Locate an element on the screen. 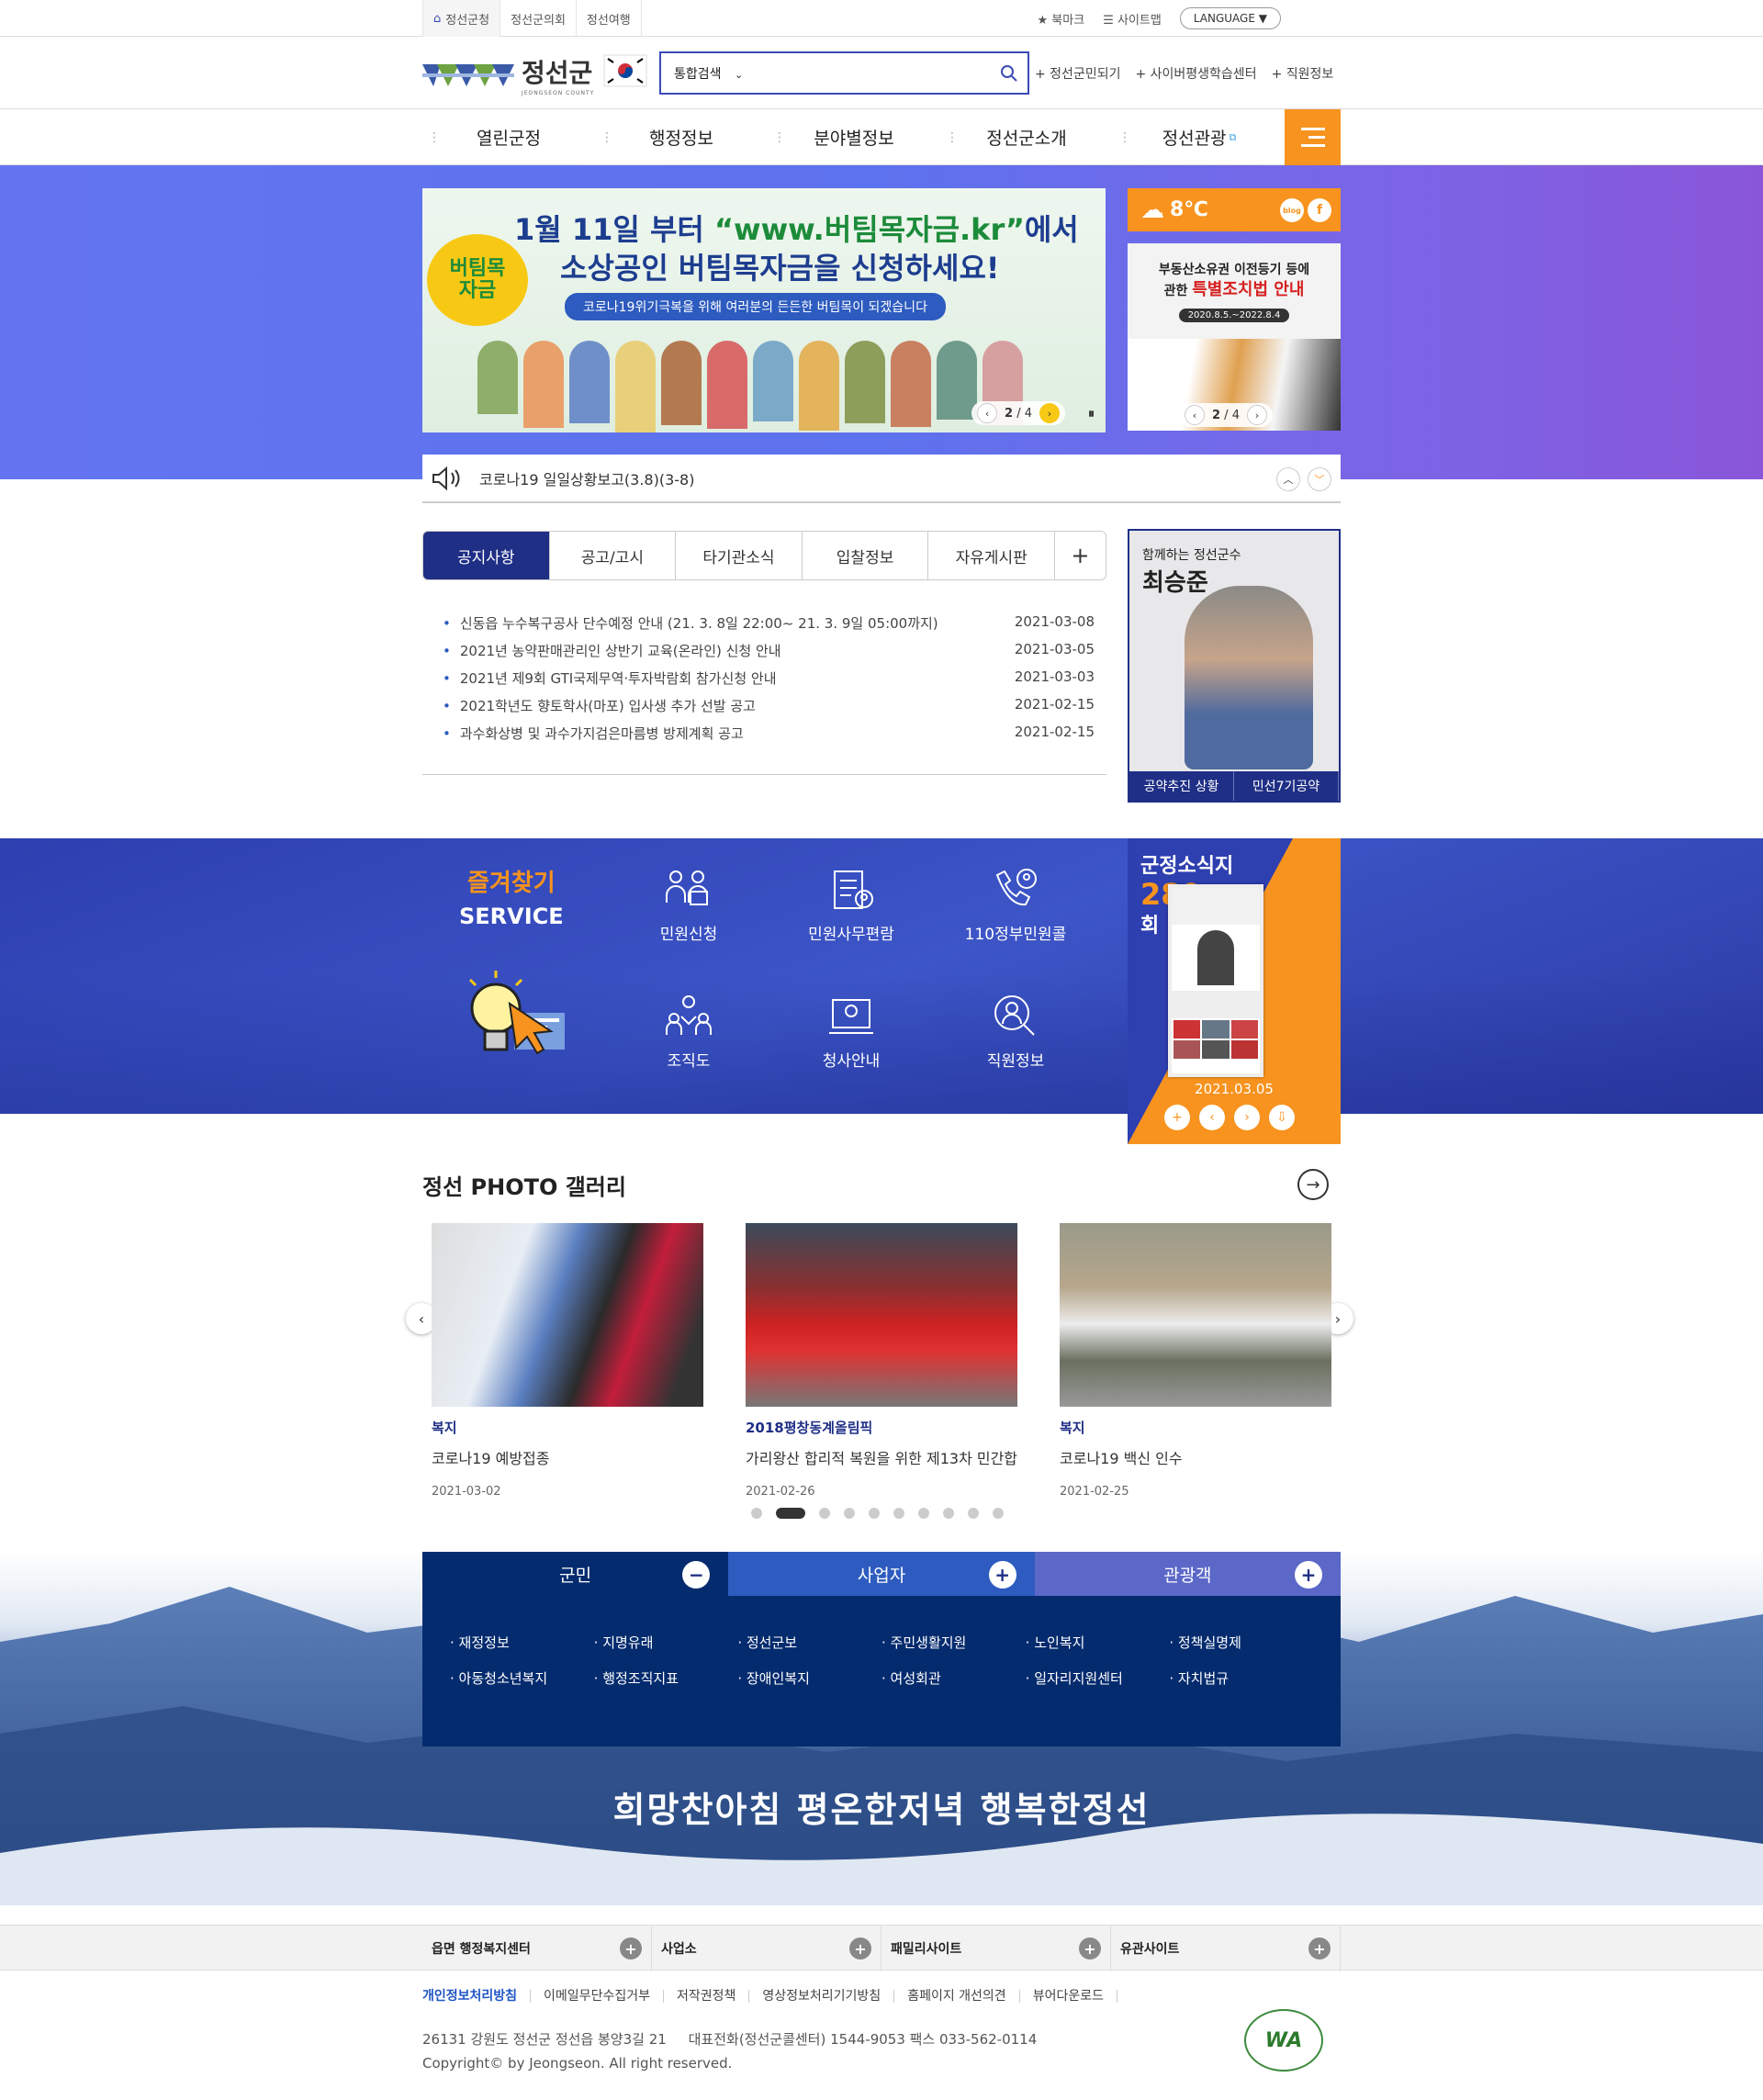 The image size is (1763, 2100). footer-select-family-site: 패밀리사이트 + is located at coordinates (996, 1948).